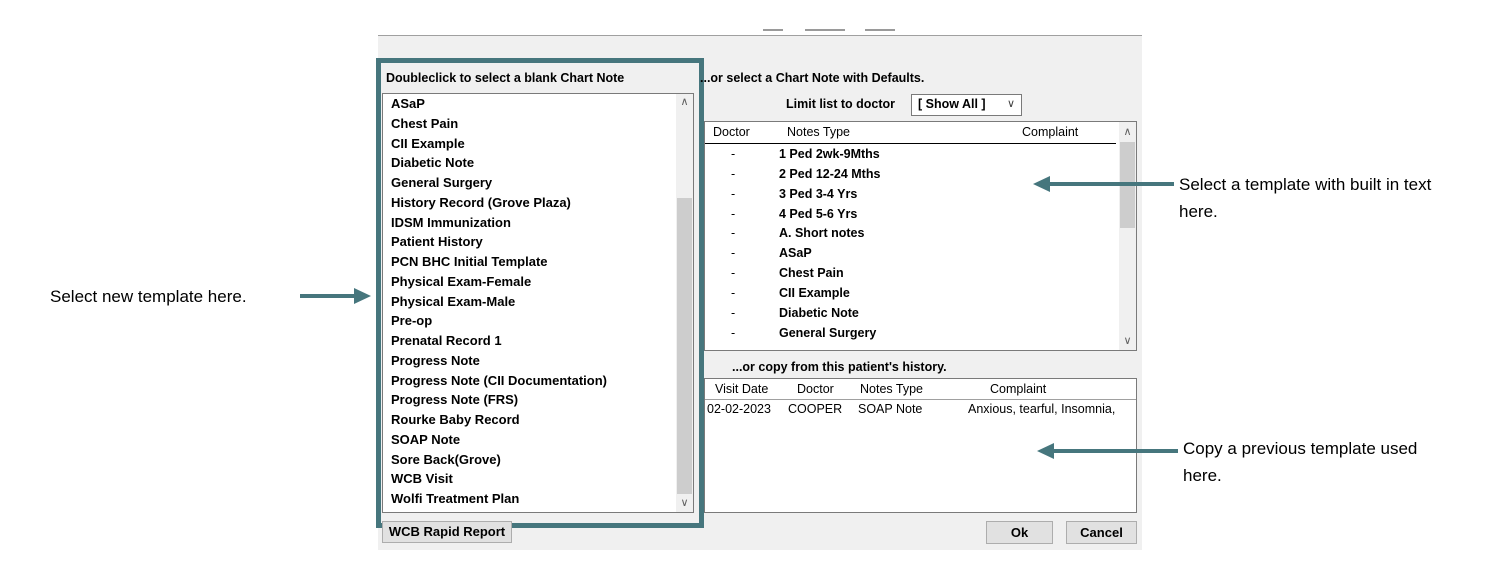 This screenshot has width=1499, height=564. What do you see at coordinates (910, 254) in the screenshot?
I see `table-row: - ASaP` at bounding box center [910, 254].